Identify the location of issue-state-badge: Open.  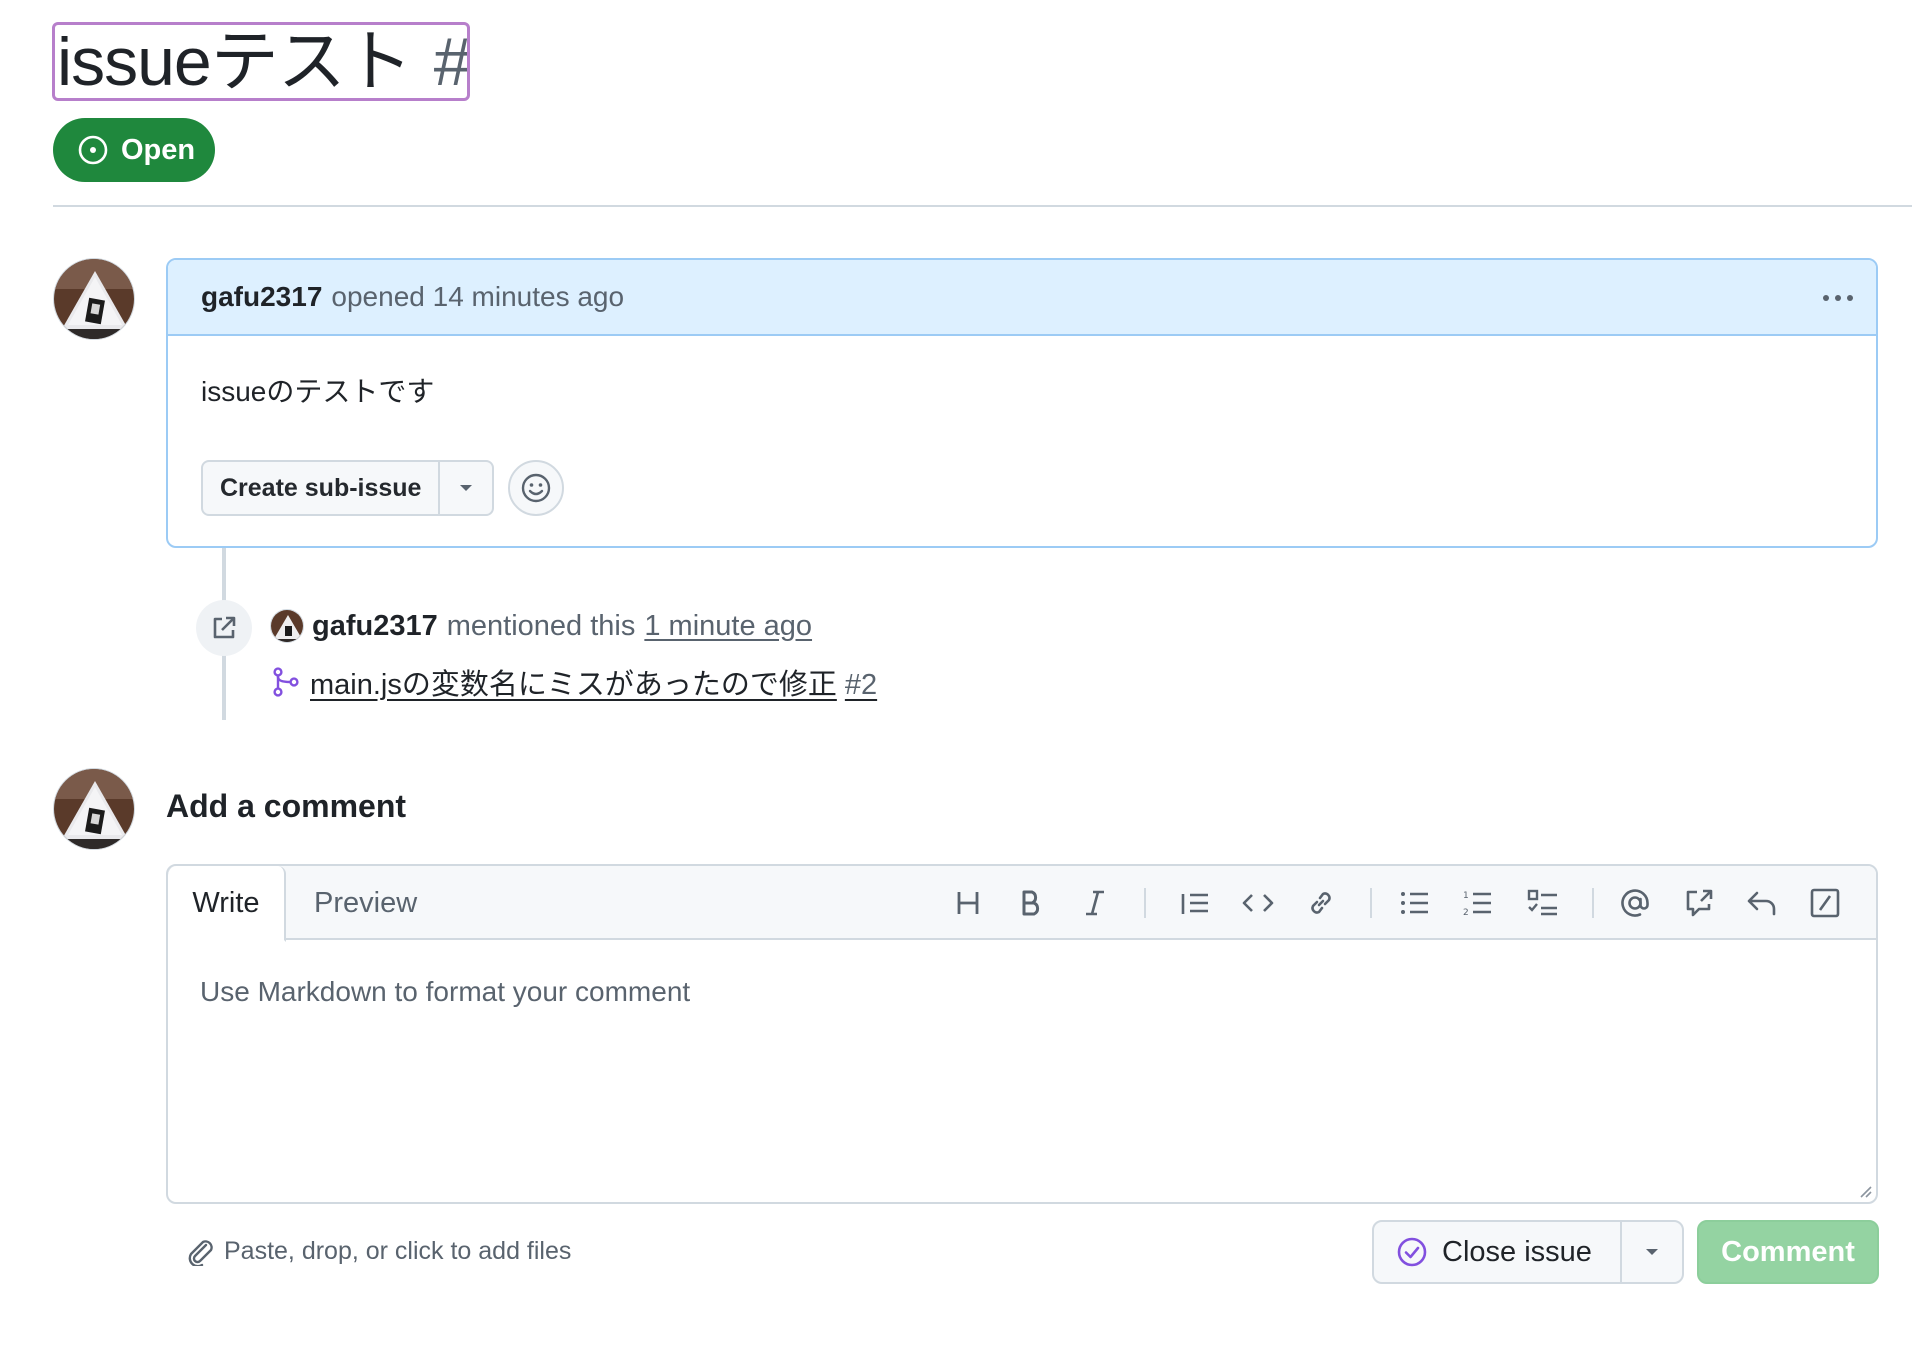
(134, 150).